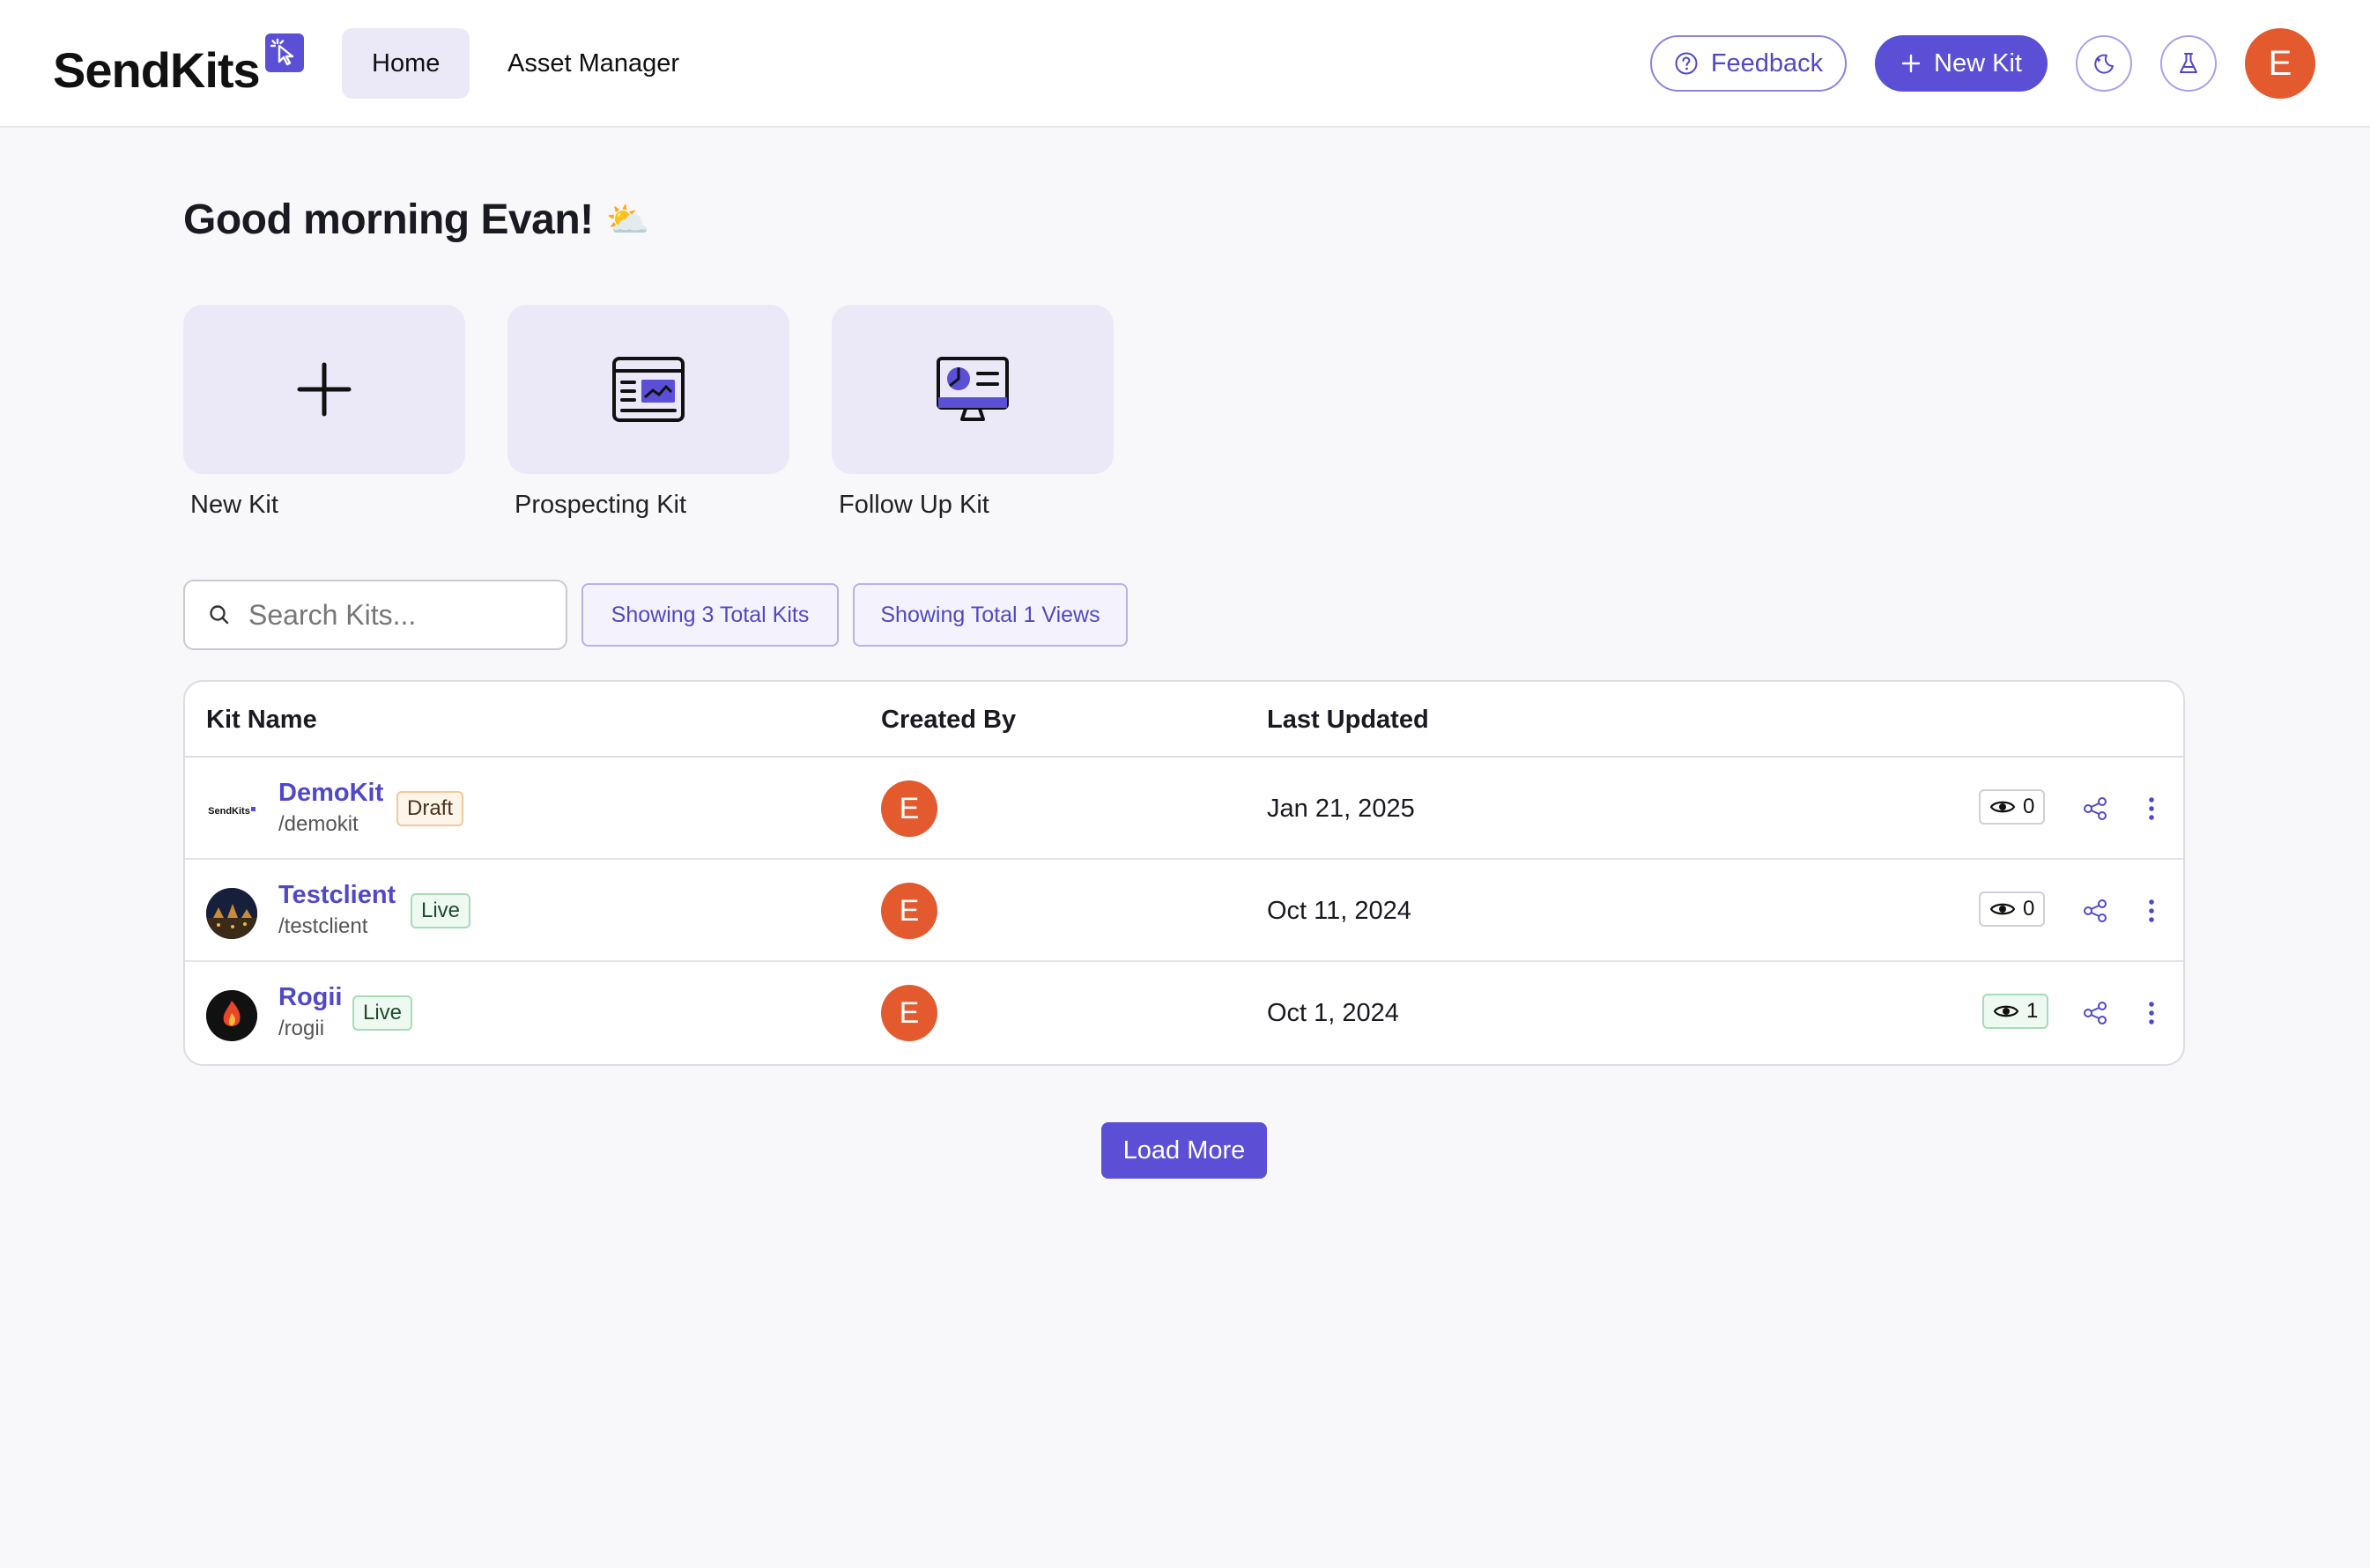 This screenshot has width=2370, height=1568. I want to click on labs-button, so click(2188, 63).